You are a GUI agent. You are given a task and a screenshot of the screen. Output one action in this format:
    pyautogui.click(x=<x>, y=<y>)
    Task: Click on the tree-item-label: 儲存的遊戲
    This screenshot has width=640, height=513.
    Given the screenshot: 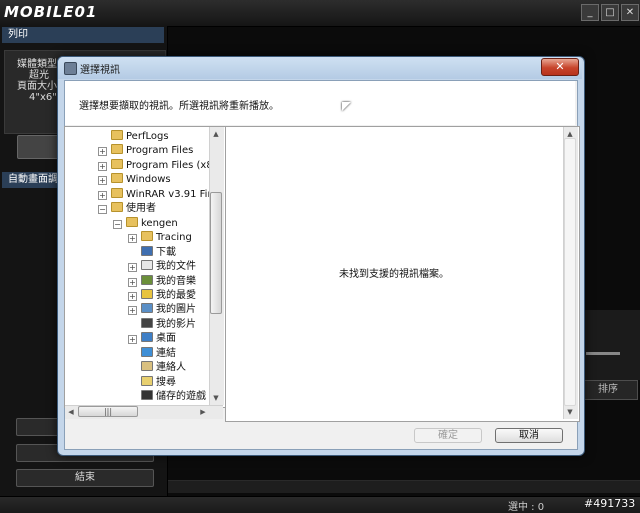 What is the action you would take?
    pyautogui.click(x=181, y=397)
    